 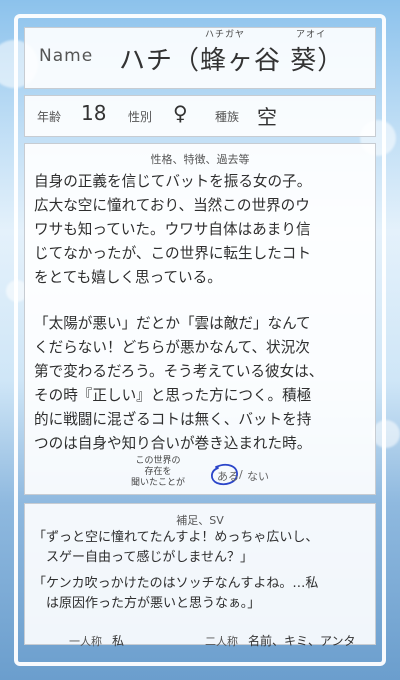 I want to click on quote-2: 「ケンカ吹っかけたのはソッチなんすよね。…私 は原因作った方が悪いと思うなぁ。」, so click(x=175, y=594).